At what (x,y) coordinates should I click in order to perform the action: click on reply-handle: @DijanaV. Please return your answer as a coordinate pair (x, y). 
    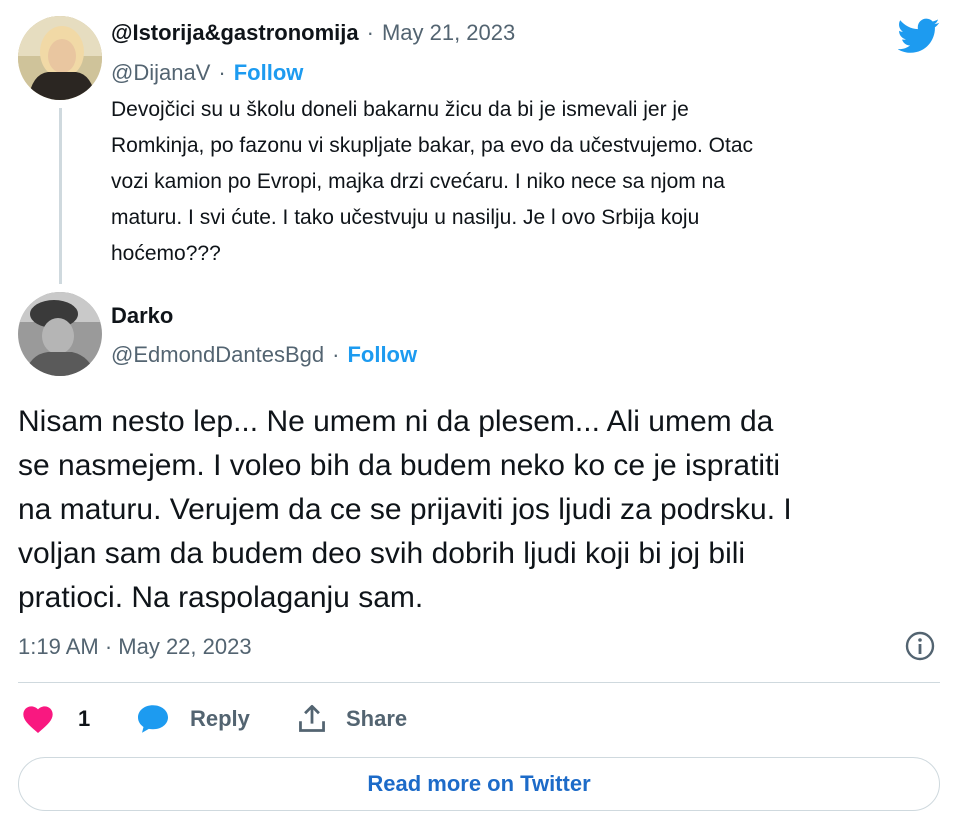
    Looking at the image, I should click on (160, 73).